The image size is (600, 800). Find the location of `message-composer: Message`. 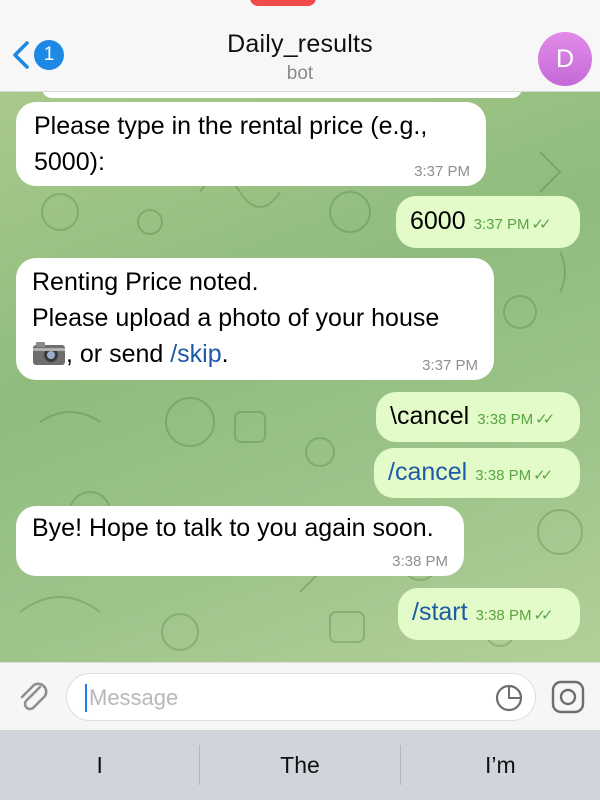

message-composer: Message is located at coordinates (300, 696).